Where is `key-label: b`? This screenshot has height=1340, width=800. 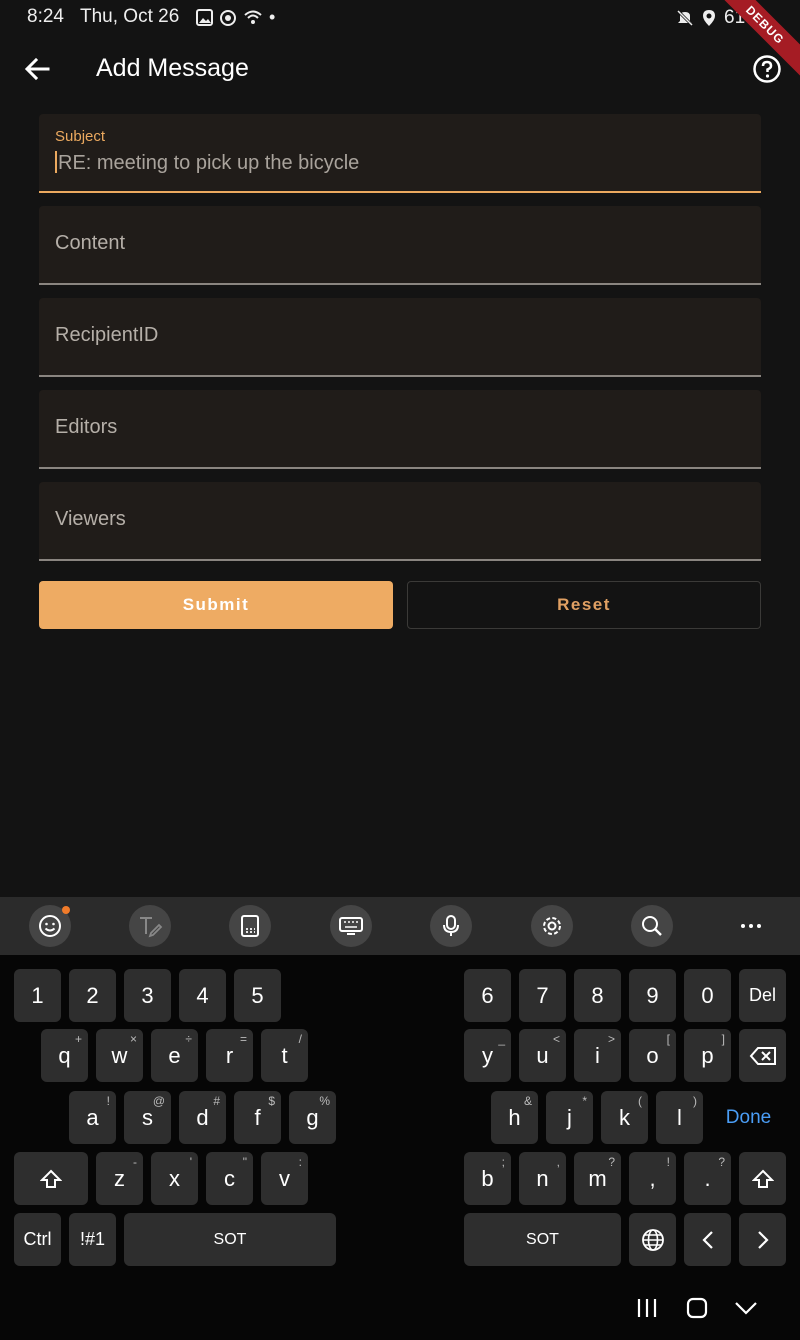
key-label: b is located at coordinates (487, 1178).